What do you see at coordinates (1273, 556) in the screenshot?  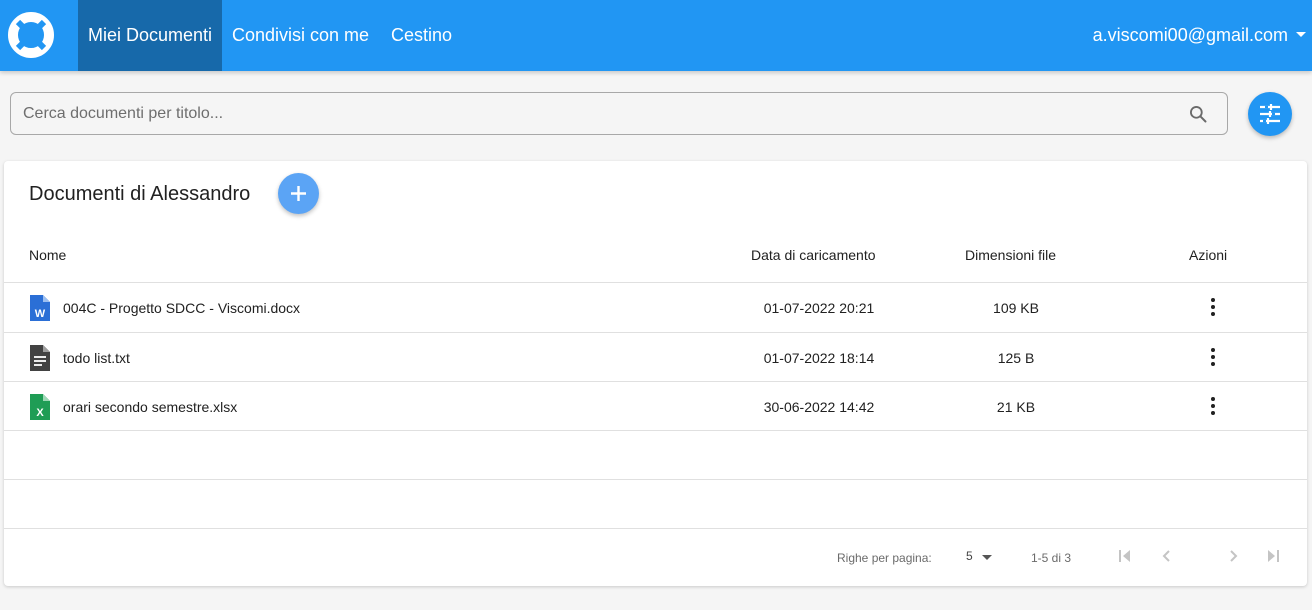 I see `last-page-icon` at bounding box center [1273, 556].